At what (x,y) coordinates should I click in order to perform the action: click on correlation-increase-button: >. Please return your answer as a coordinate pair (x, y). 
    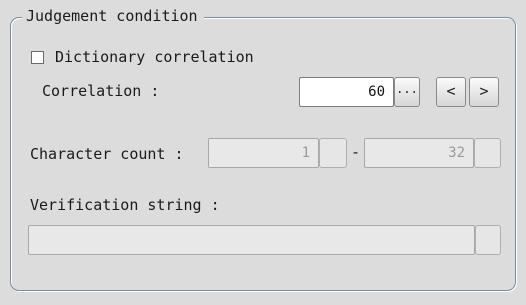
    Looking at the image, I should click on (484, 92).